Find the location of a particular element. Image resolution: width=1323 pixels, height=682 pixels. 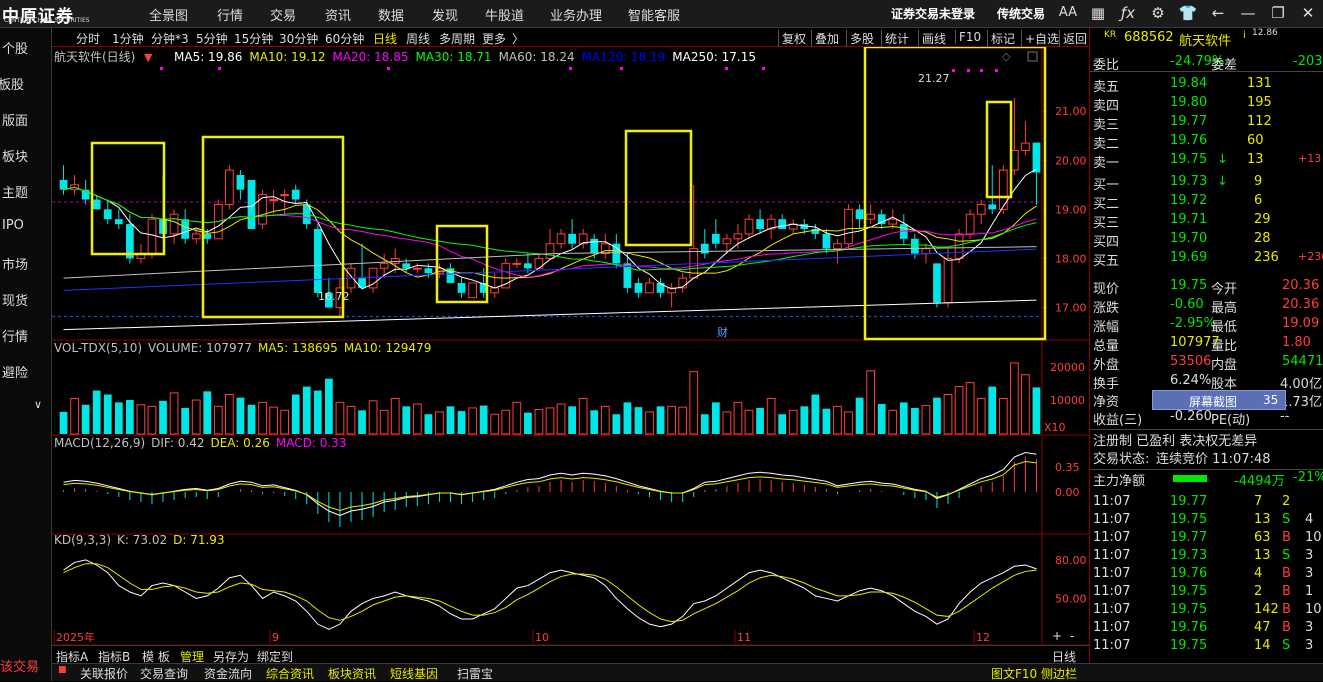

left-nav-item: 板股 is located at coordinates (12, 83).